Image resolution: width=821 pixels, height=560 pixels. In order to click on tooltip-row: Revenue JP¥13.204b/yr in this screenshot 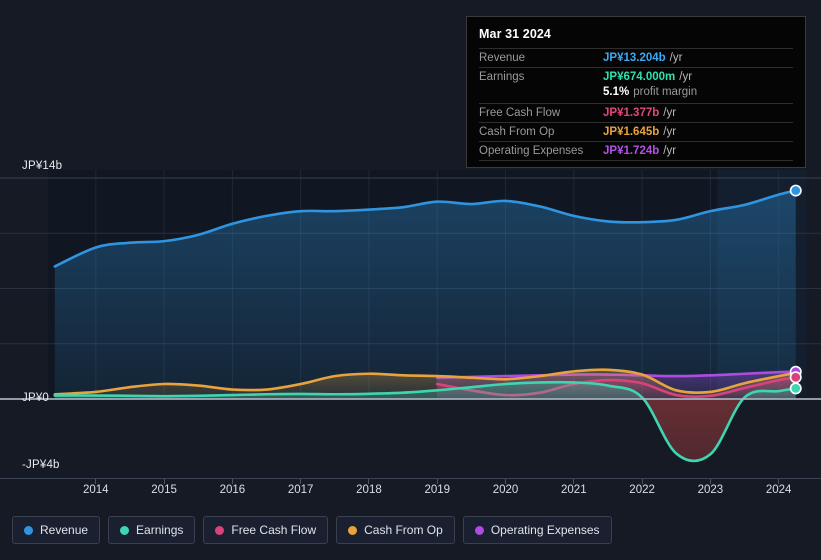, I will do `click(636, 57)`.